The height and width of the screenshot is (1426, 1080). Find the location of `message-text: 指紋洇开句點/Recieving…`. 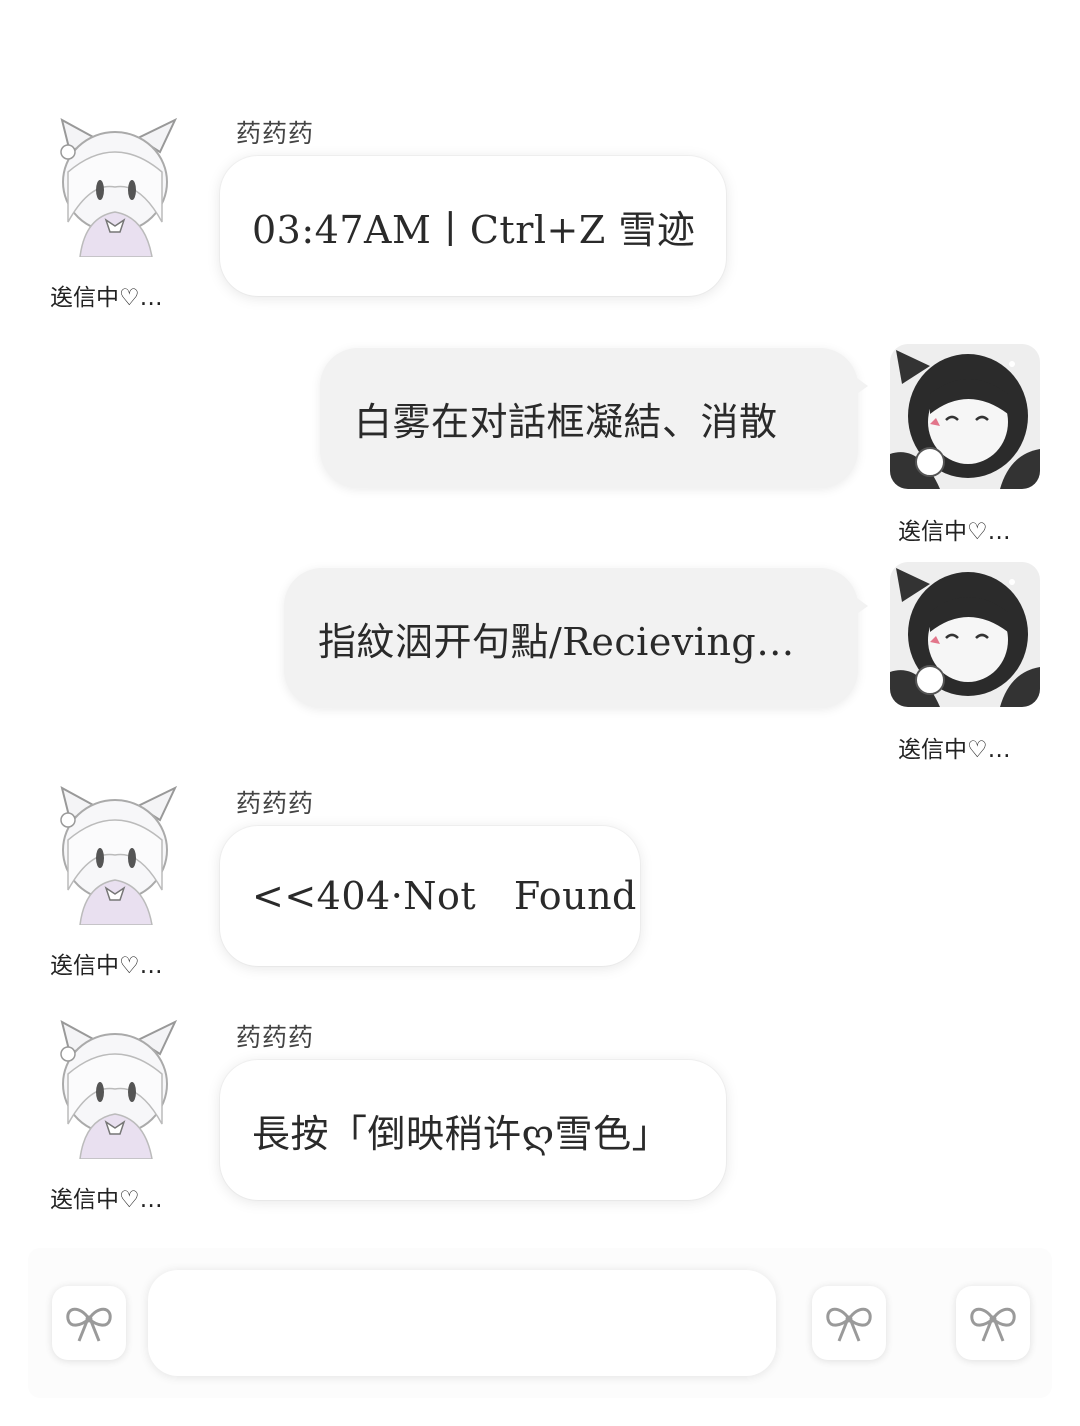

message-text: 指紋洇开句點/Recieving… is located at coordinates (556, 641).